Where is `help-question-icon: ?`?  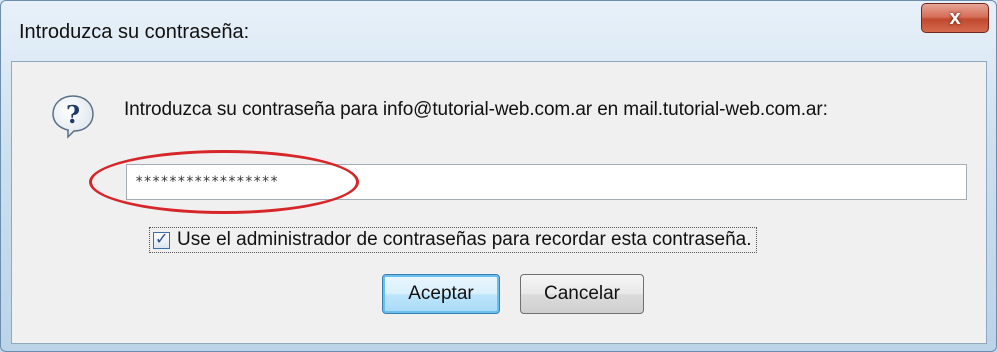 help-question-icon: ? is located at coordinates (73, 117).